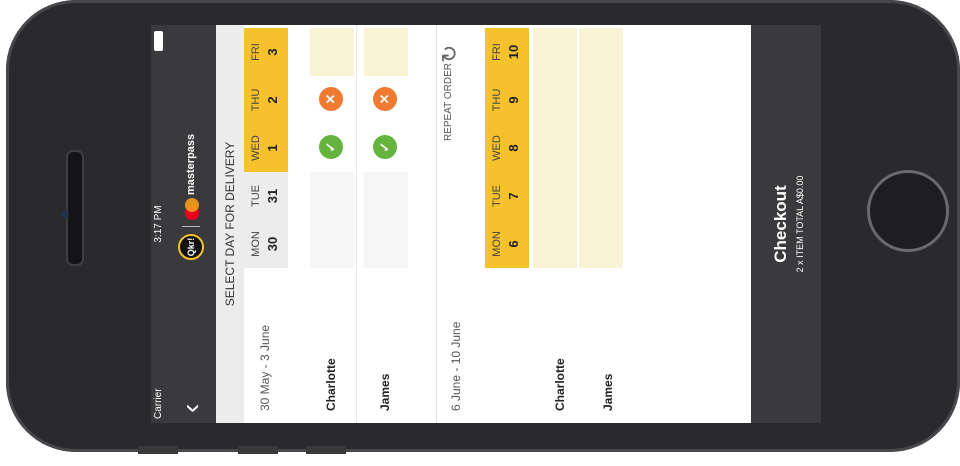  I want to click on day-header: TUE 31, so click(266, 196).